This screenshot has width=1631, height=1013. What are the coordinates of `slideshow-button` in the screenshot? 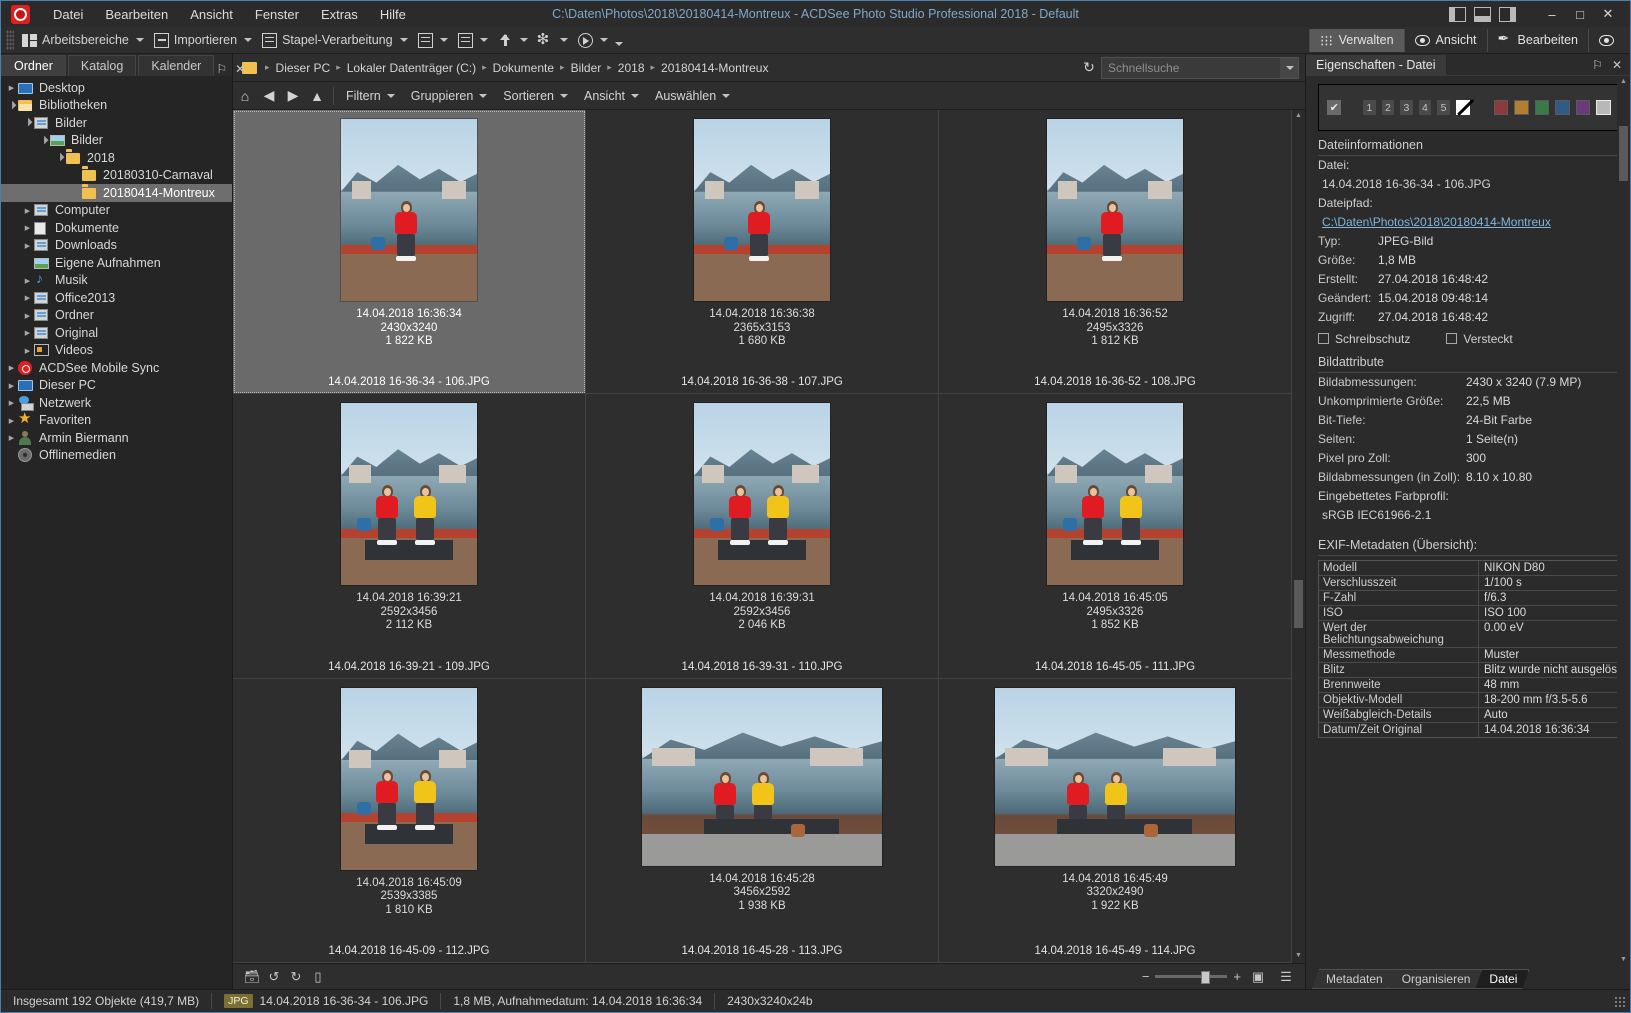 It's located at (593, 40).